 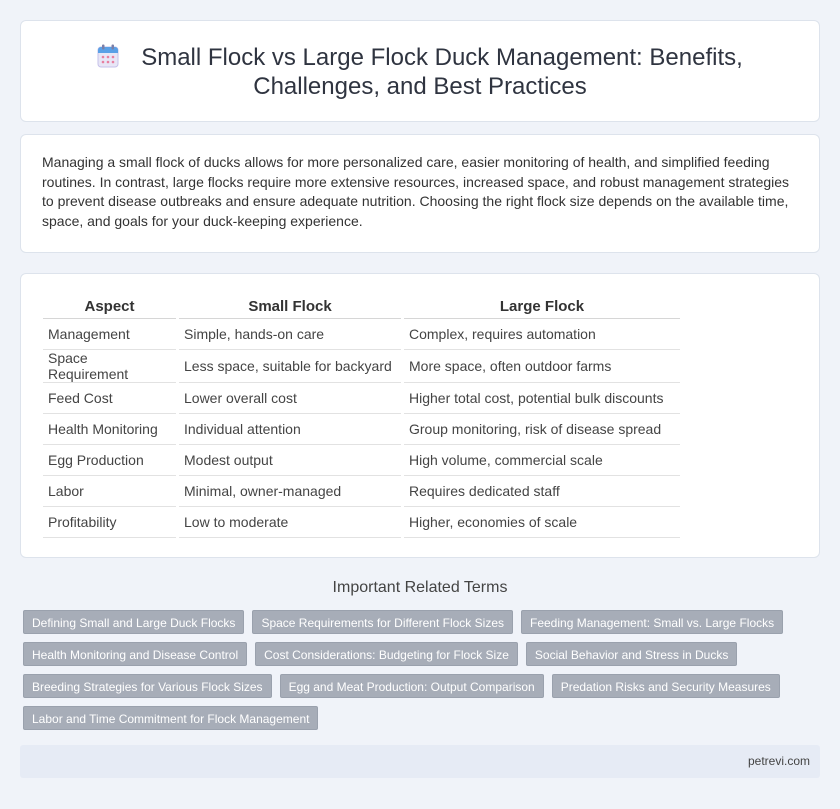 I want to click on table-cell: Space Requirement, so click(x=109, y=366).